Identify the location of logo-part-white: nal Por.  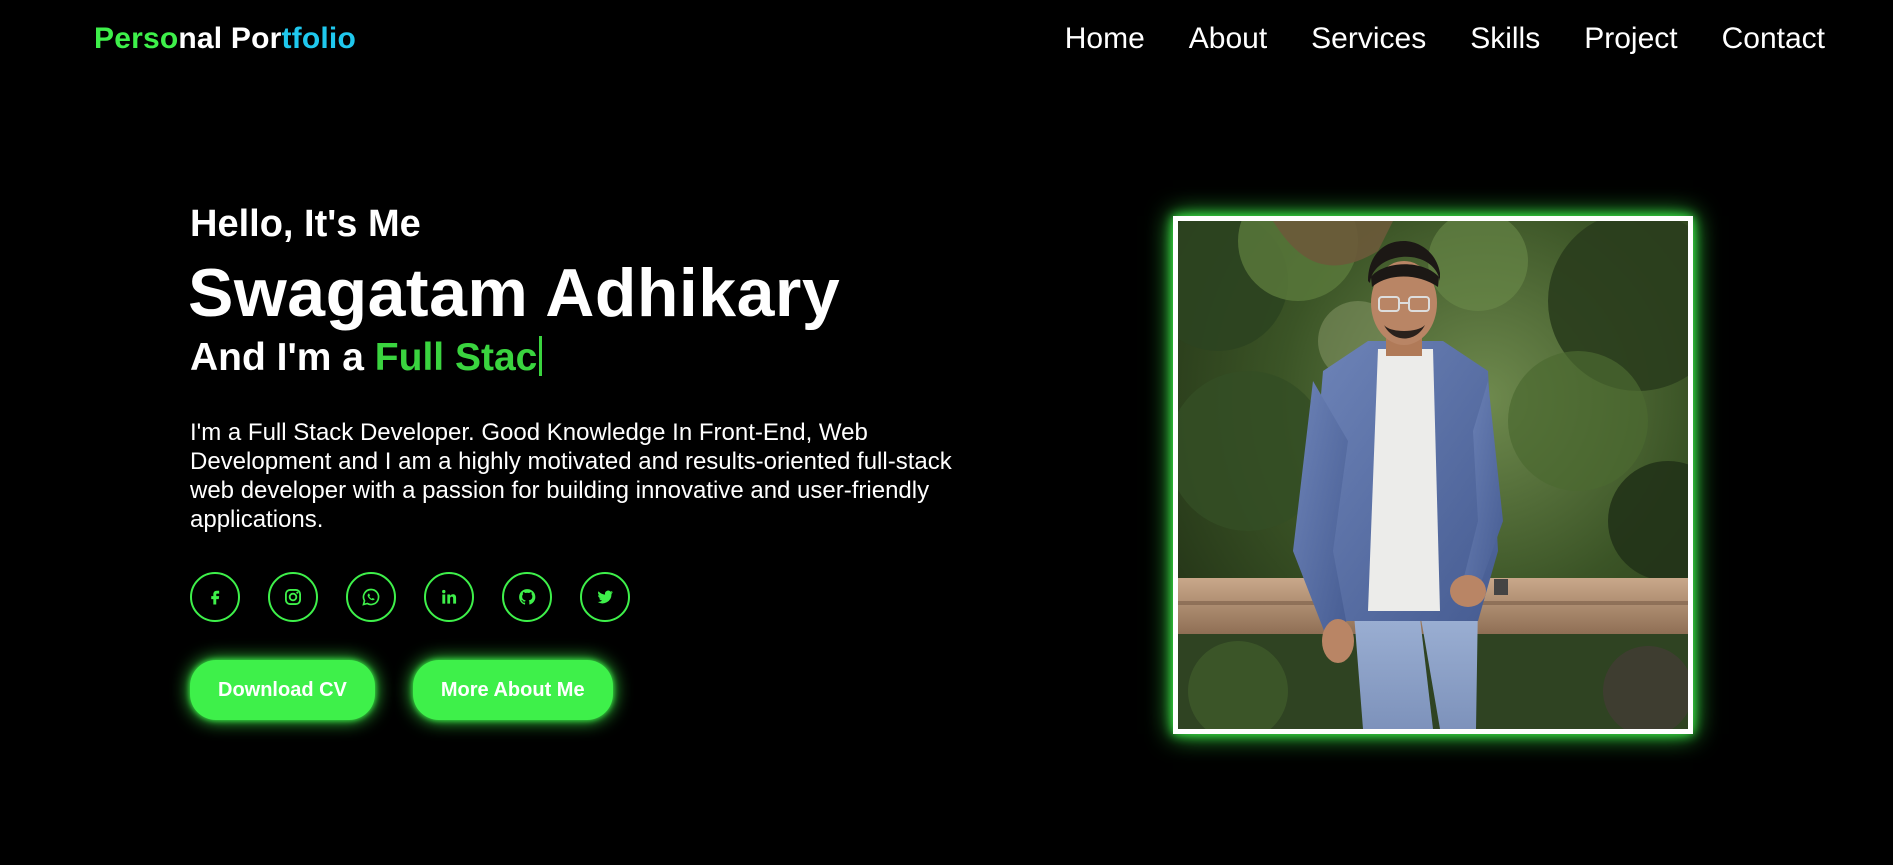
(230, 38).